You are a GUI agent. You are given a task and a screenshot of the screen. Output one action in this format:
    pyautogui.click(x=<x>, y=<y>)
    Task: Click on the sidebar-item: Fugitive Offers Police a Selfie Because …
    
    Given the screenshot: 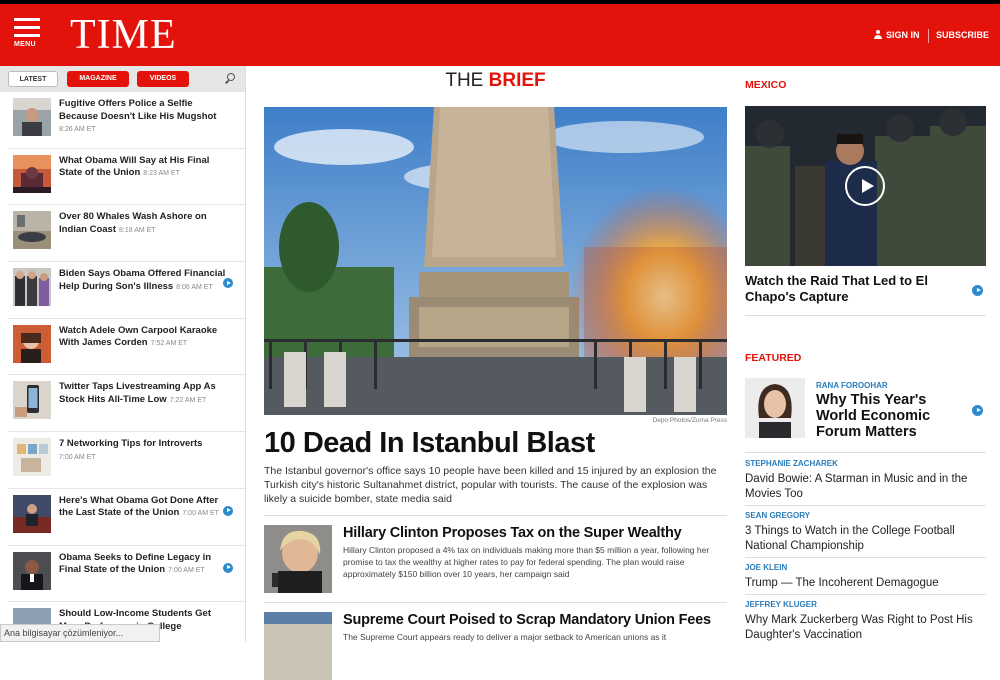 What is the action you would take?
    pyautogui.click(x=126, y=120)
    